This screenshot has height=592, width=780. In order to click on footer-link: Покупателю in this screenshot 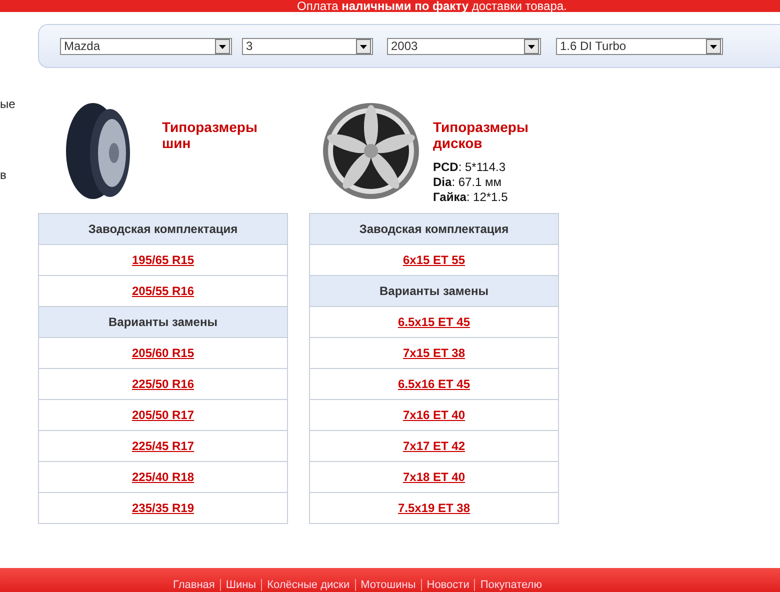, I will do `click(510, 585)`.